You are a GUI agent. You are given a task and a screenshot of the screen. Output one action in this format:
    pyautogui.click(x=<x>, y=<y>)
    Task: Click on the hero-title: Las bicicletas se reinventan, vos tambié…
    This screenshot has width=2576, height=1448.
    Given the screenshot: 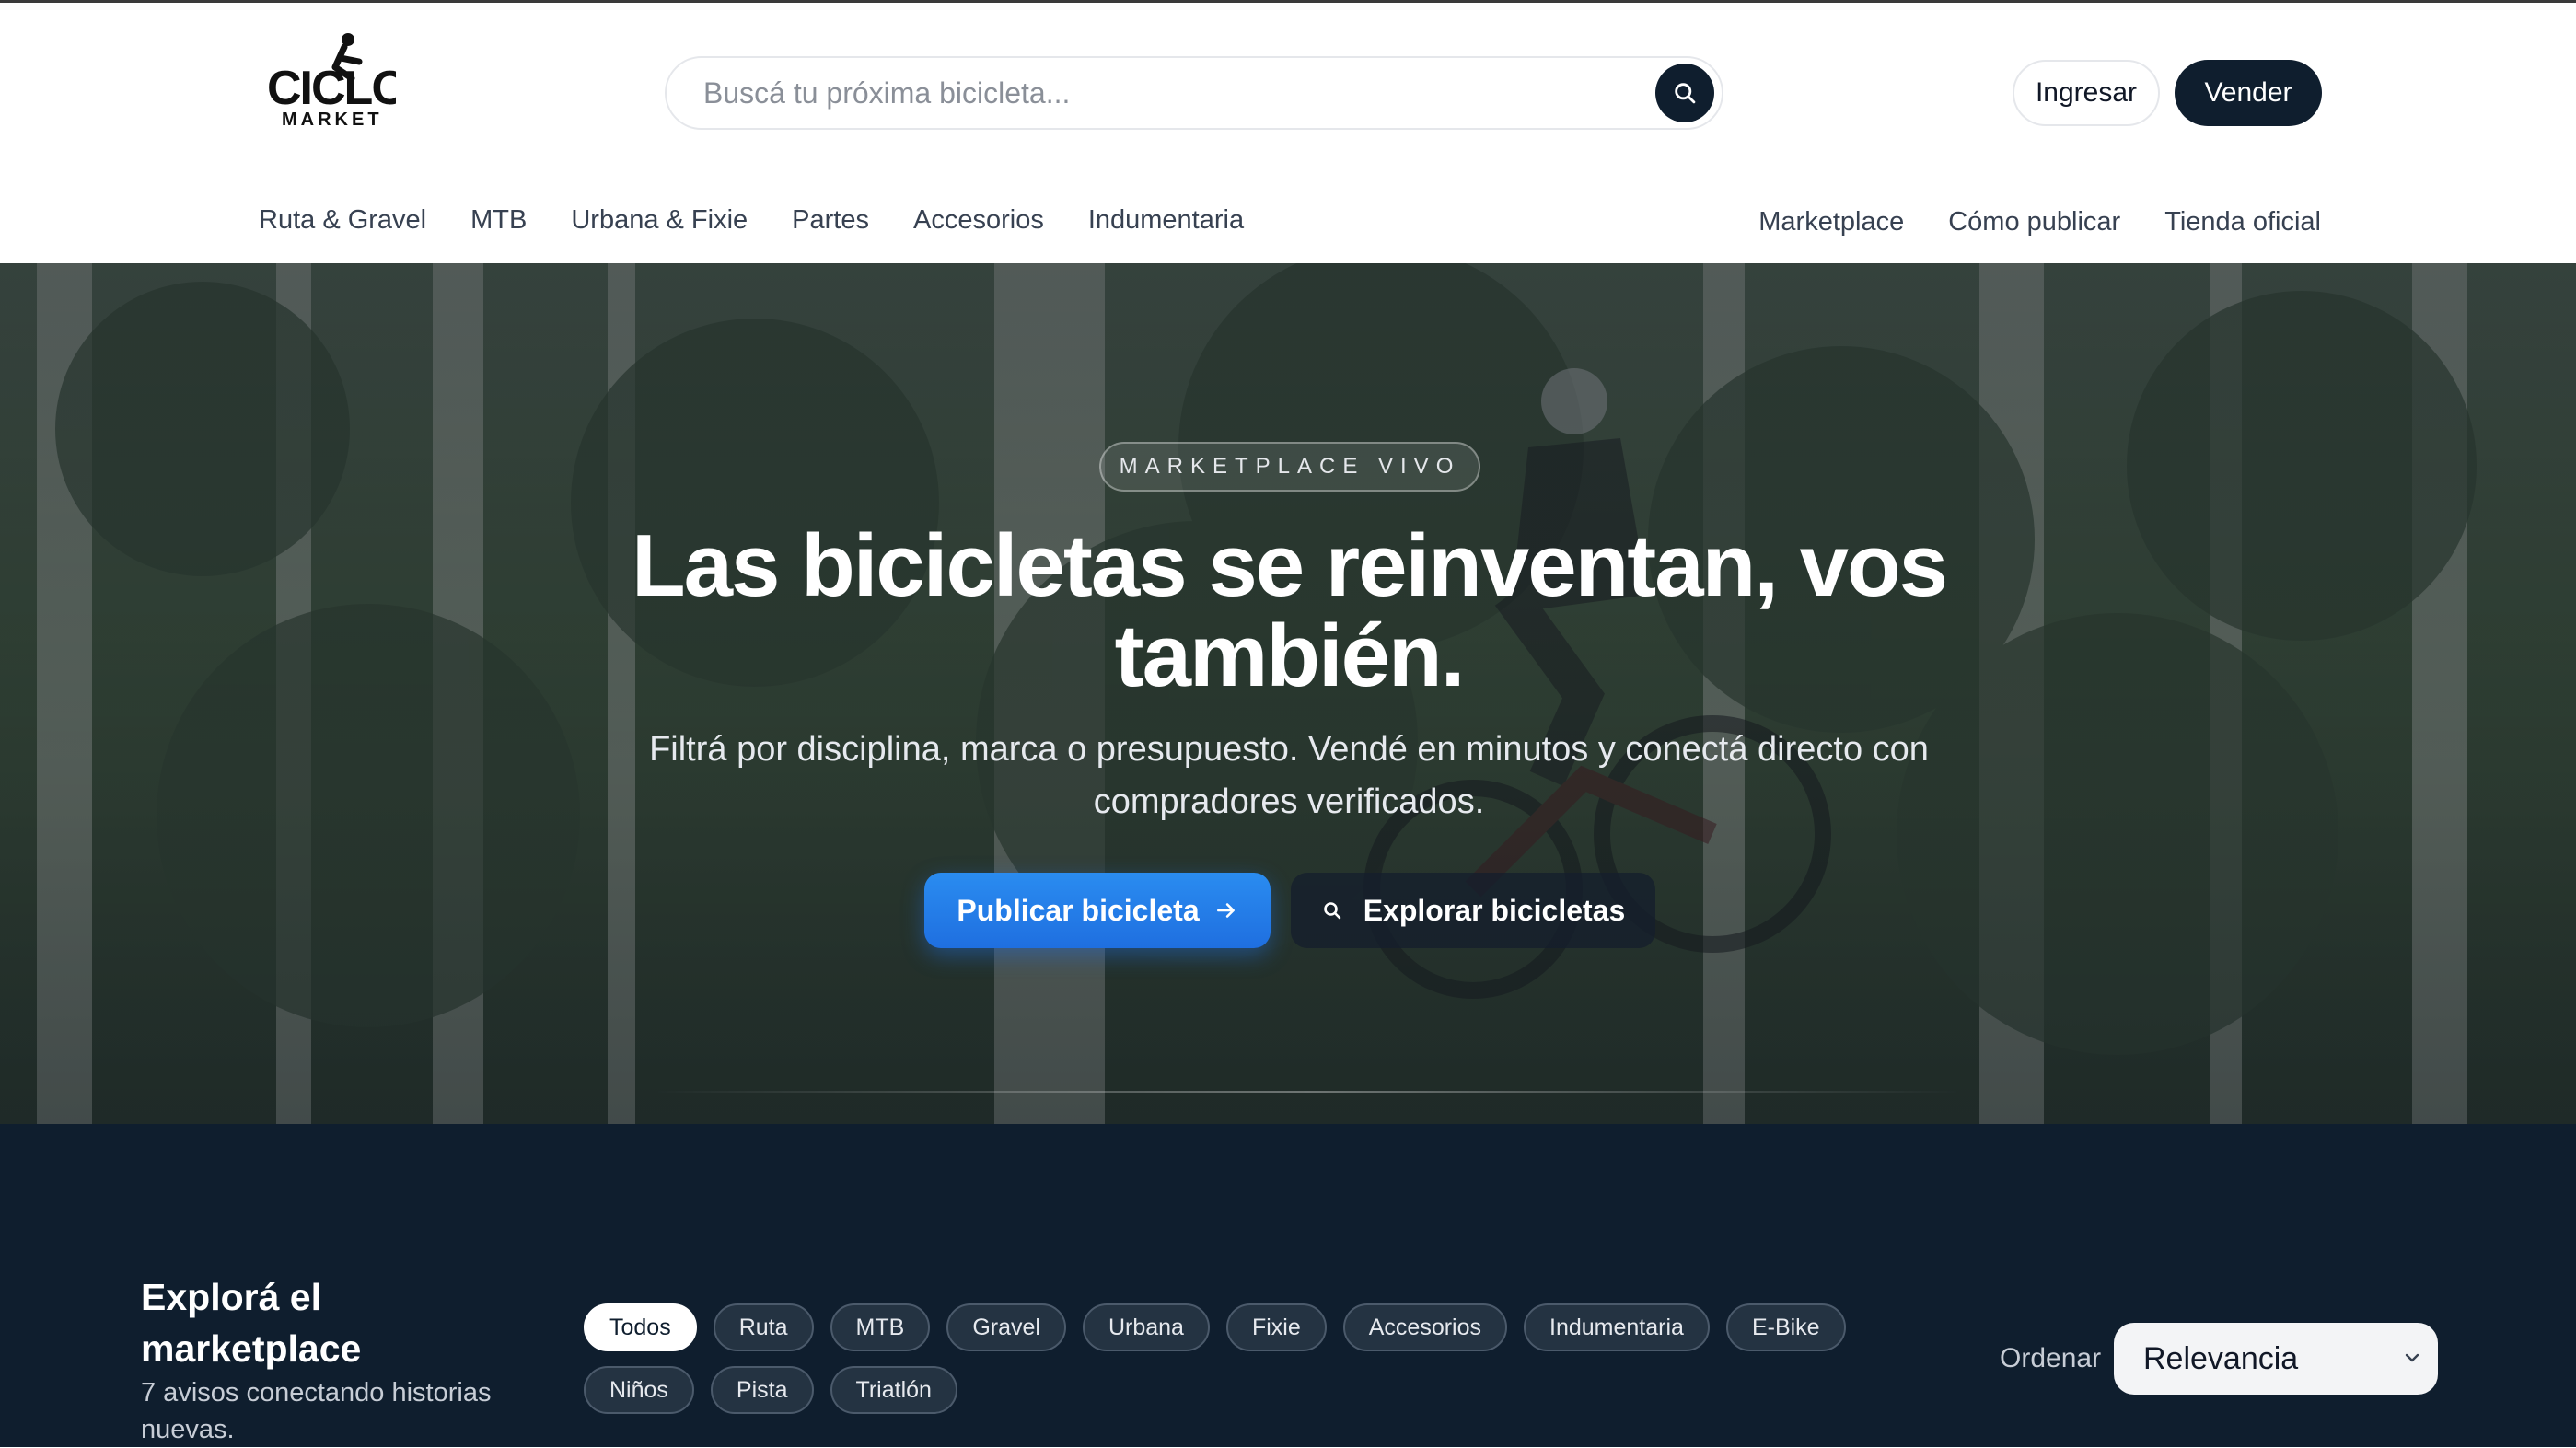 What is the action you would take?
    pyautogui.click(x=1289, y=610)
    